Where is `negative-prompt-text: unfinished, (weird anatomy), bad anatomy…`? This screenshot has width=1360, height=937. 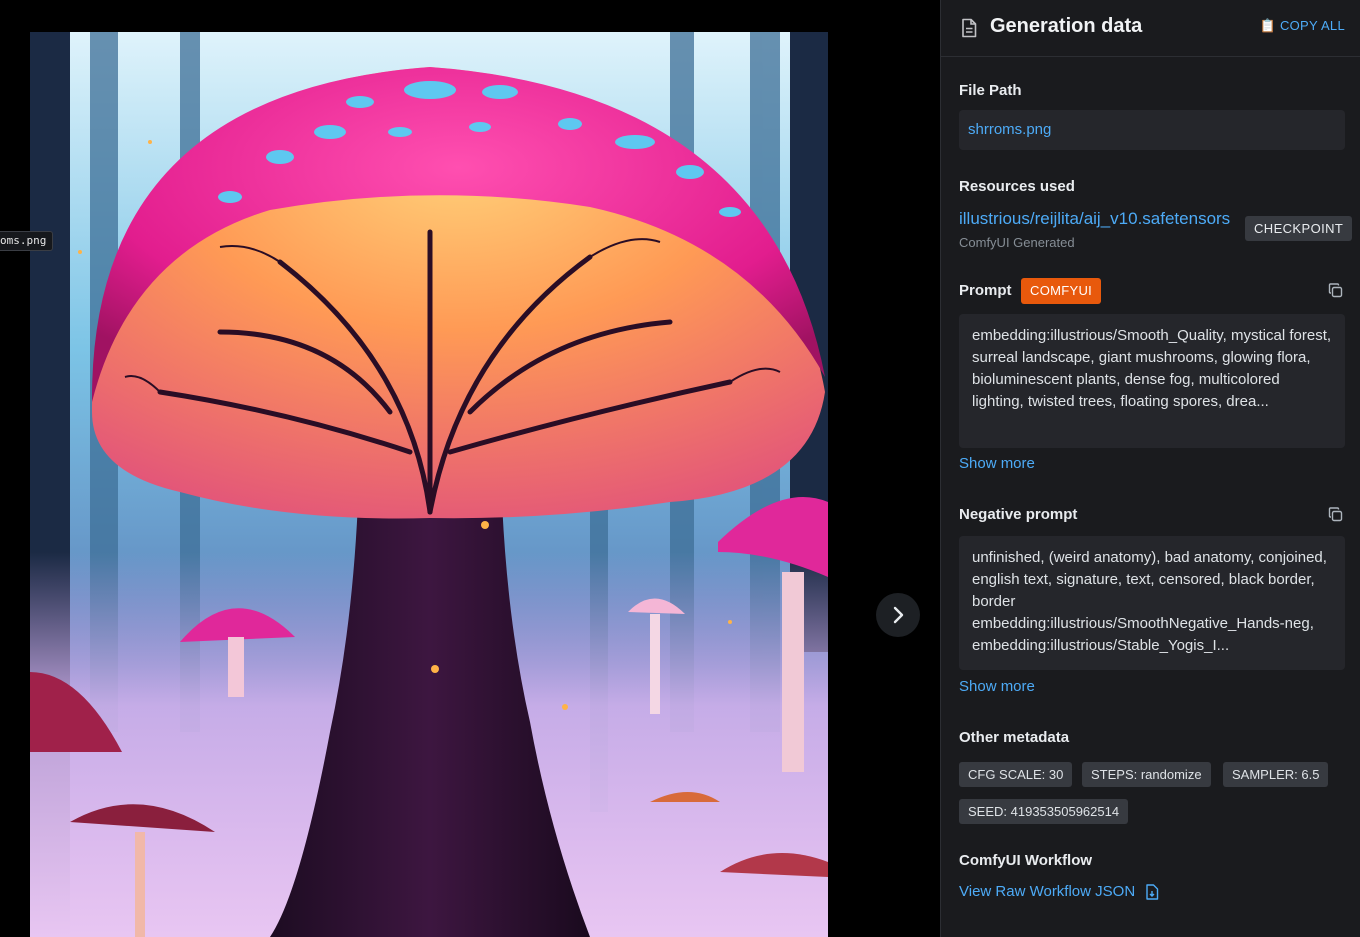 negative-prompt-text: unfinished, (weird anatomy), bad anatomy… is located at coordinates (1152, 603).